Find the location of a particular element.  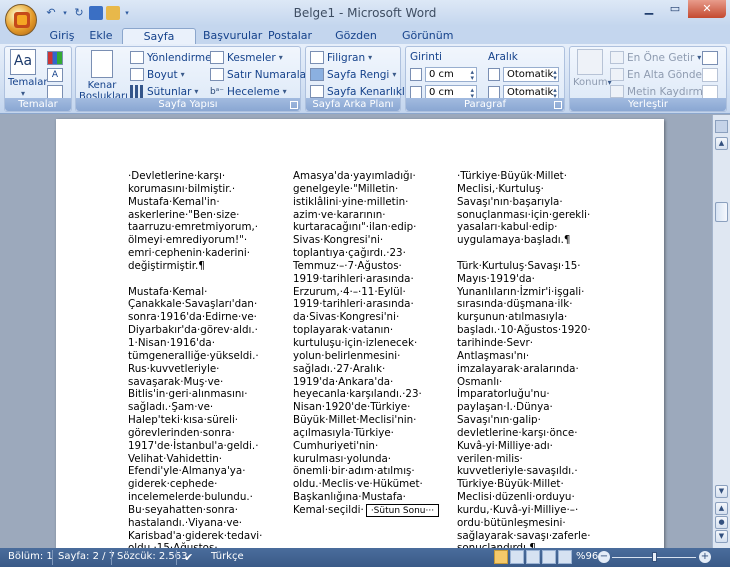

proofing-icon: ✔ is located at coordinates (188, 557).